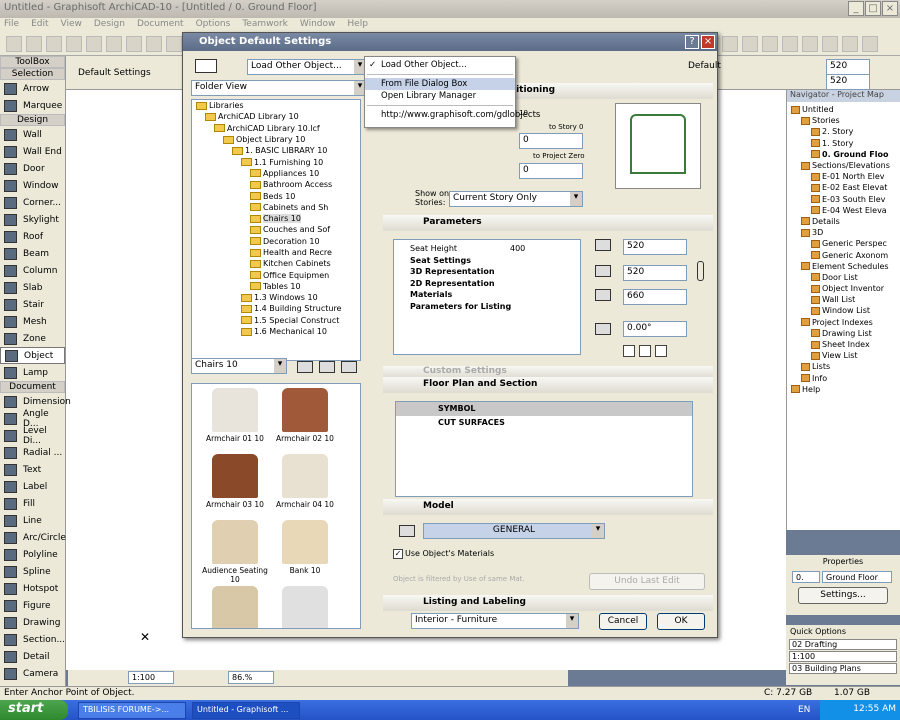 The width and height of the screenshot is (900, 720). Describe the element at coordinates (32, 554) in the screenshot. I see `tool-polyline: Polyline` at that location.